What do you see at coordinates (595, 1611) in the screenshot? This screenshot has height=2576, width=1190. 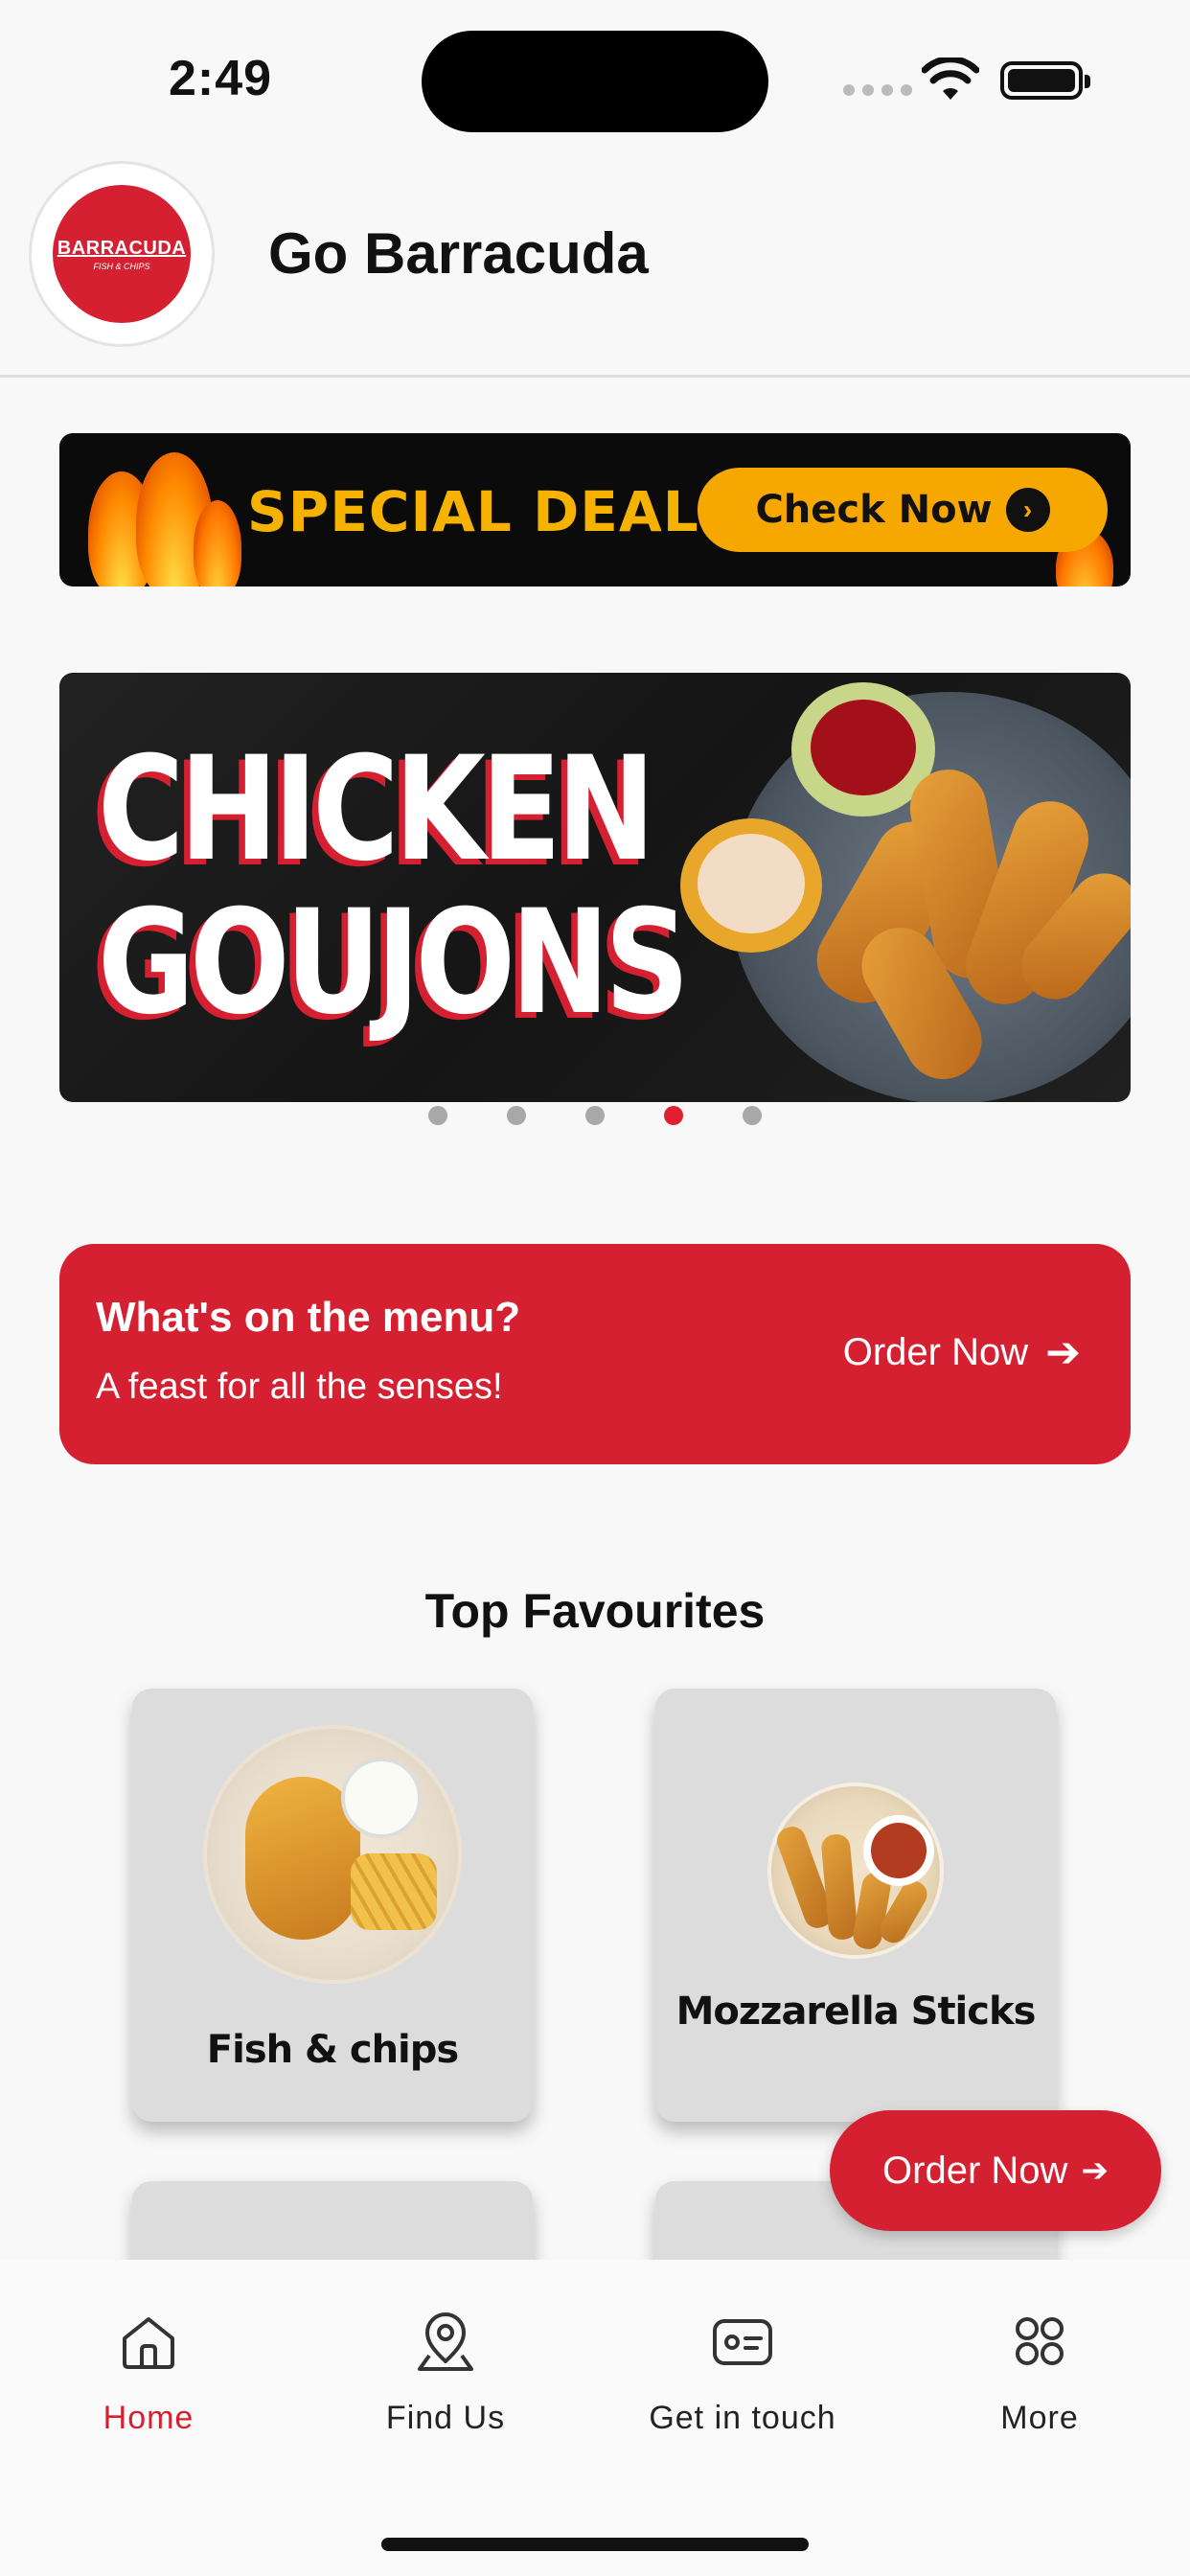 I see `section-title-top-favourites: Top Favourites` at bounding box center [595, 1611].